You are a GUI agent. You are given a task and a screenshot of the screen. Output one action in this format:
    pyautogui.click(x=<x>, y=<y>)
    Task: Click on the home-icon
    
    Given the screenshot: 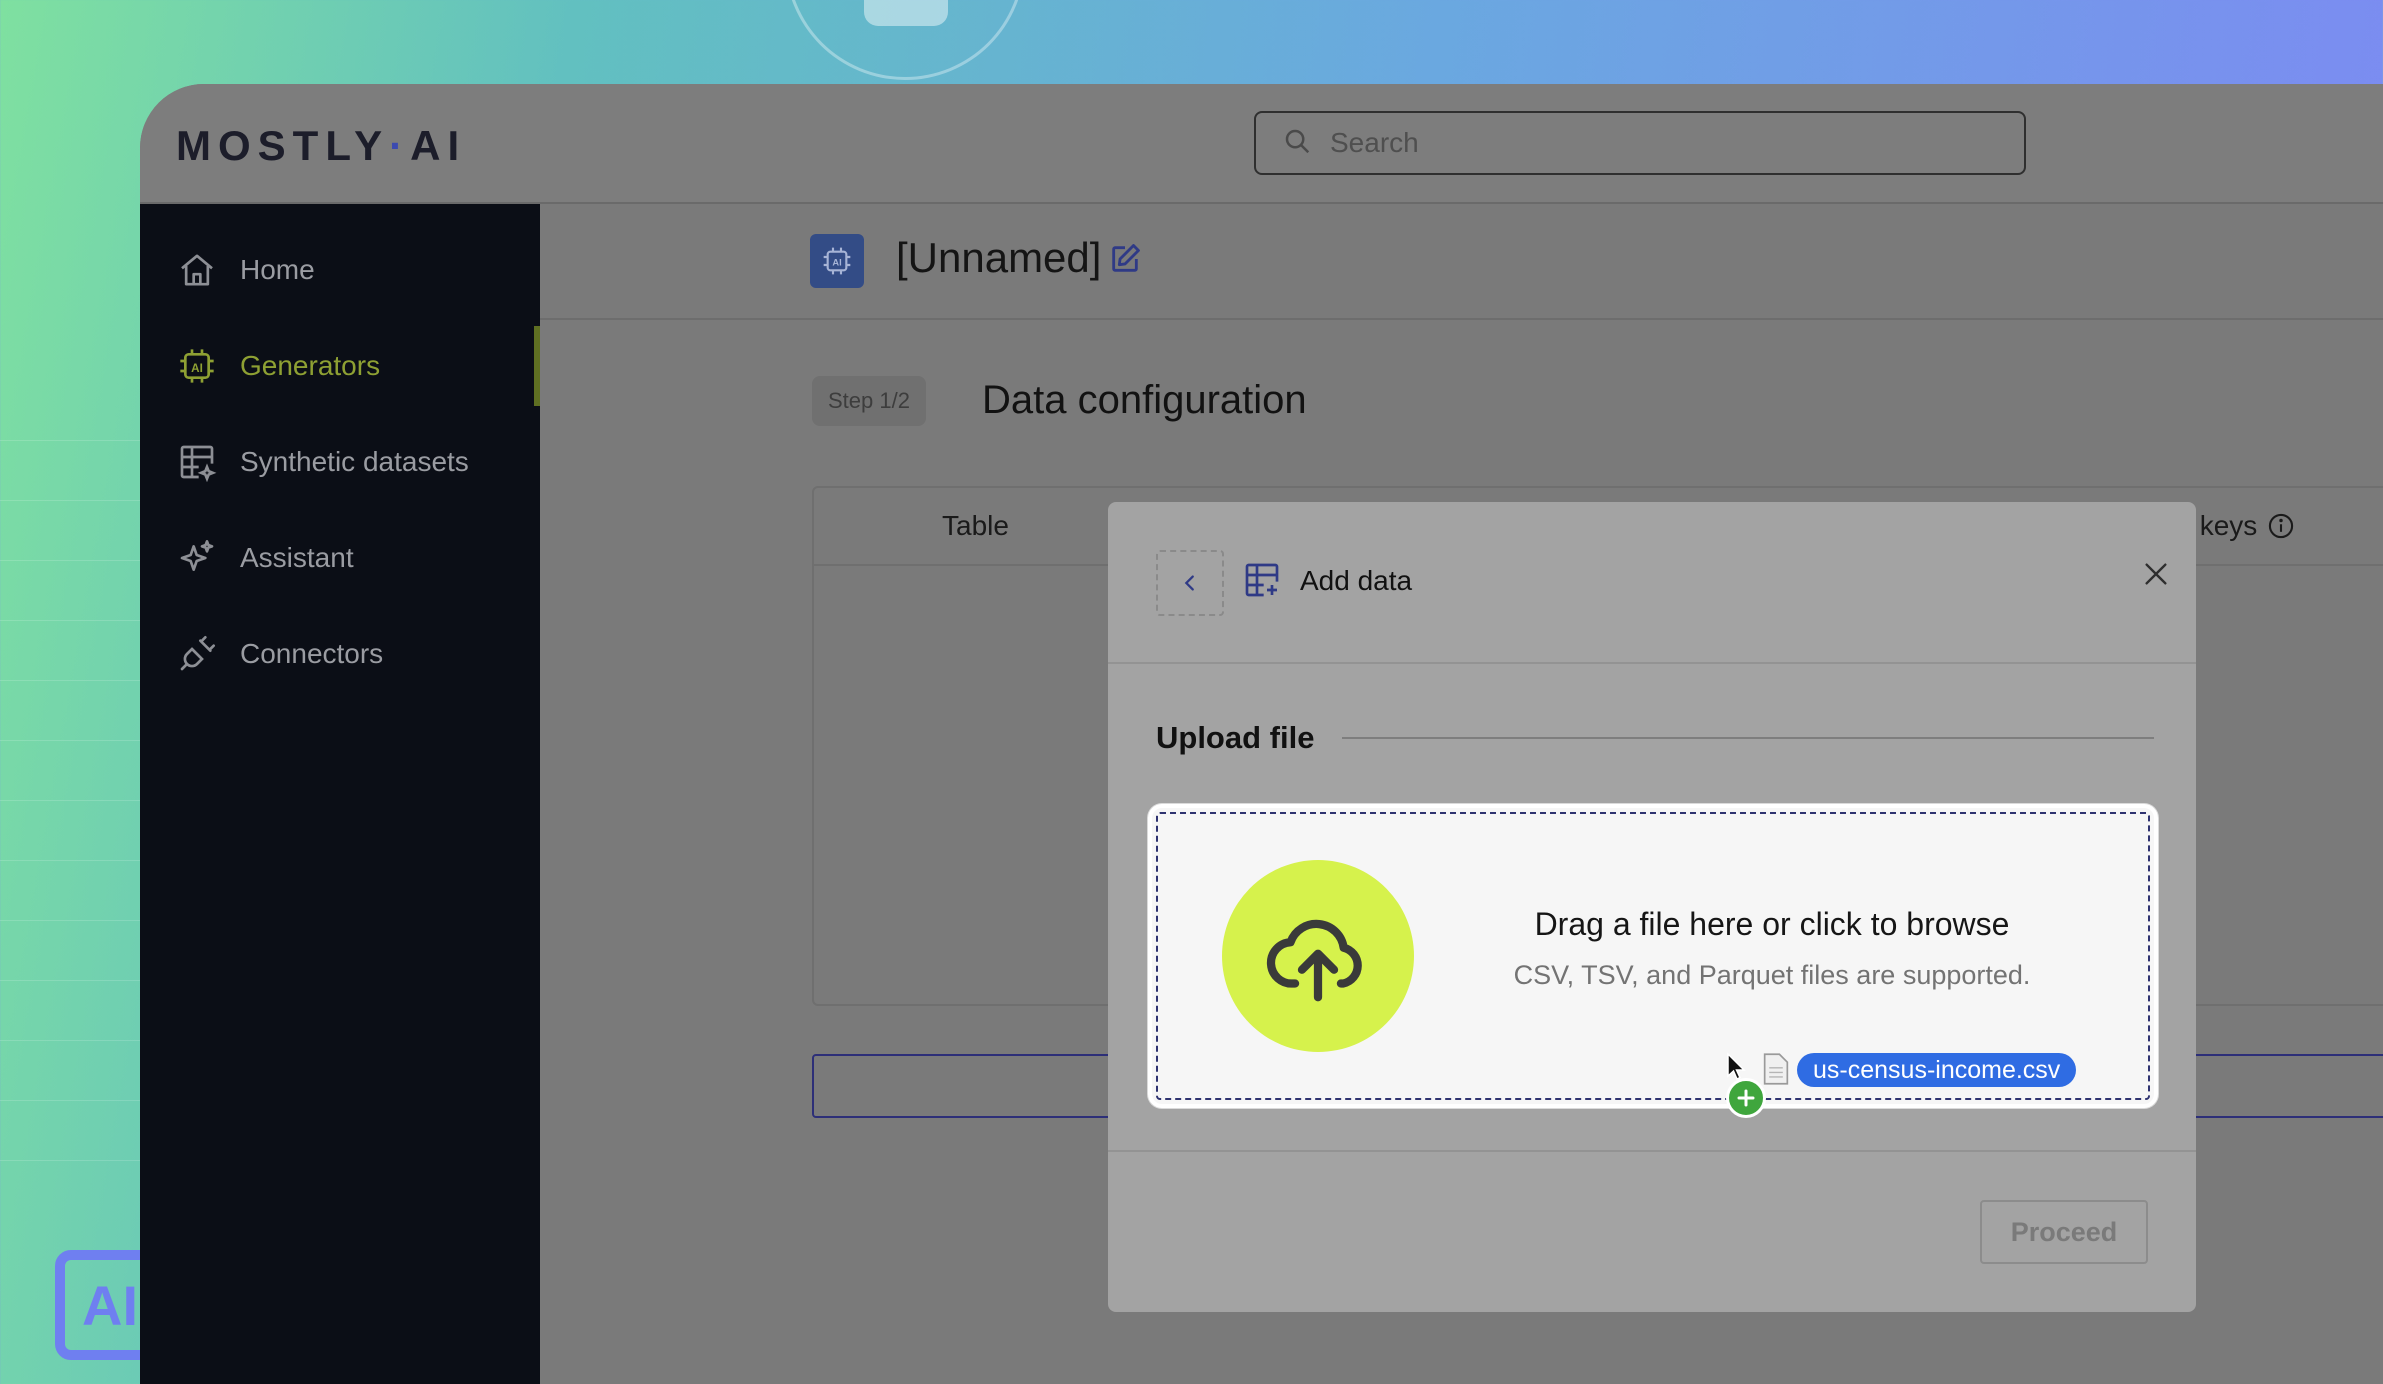 What is the action you would take?
    pyautogui.click(x=197, y=270)
    